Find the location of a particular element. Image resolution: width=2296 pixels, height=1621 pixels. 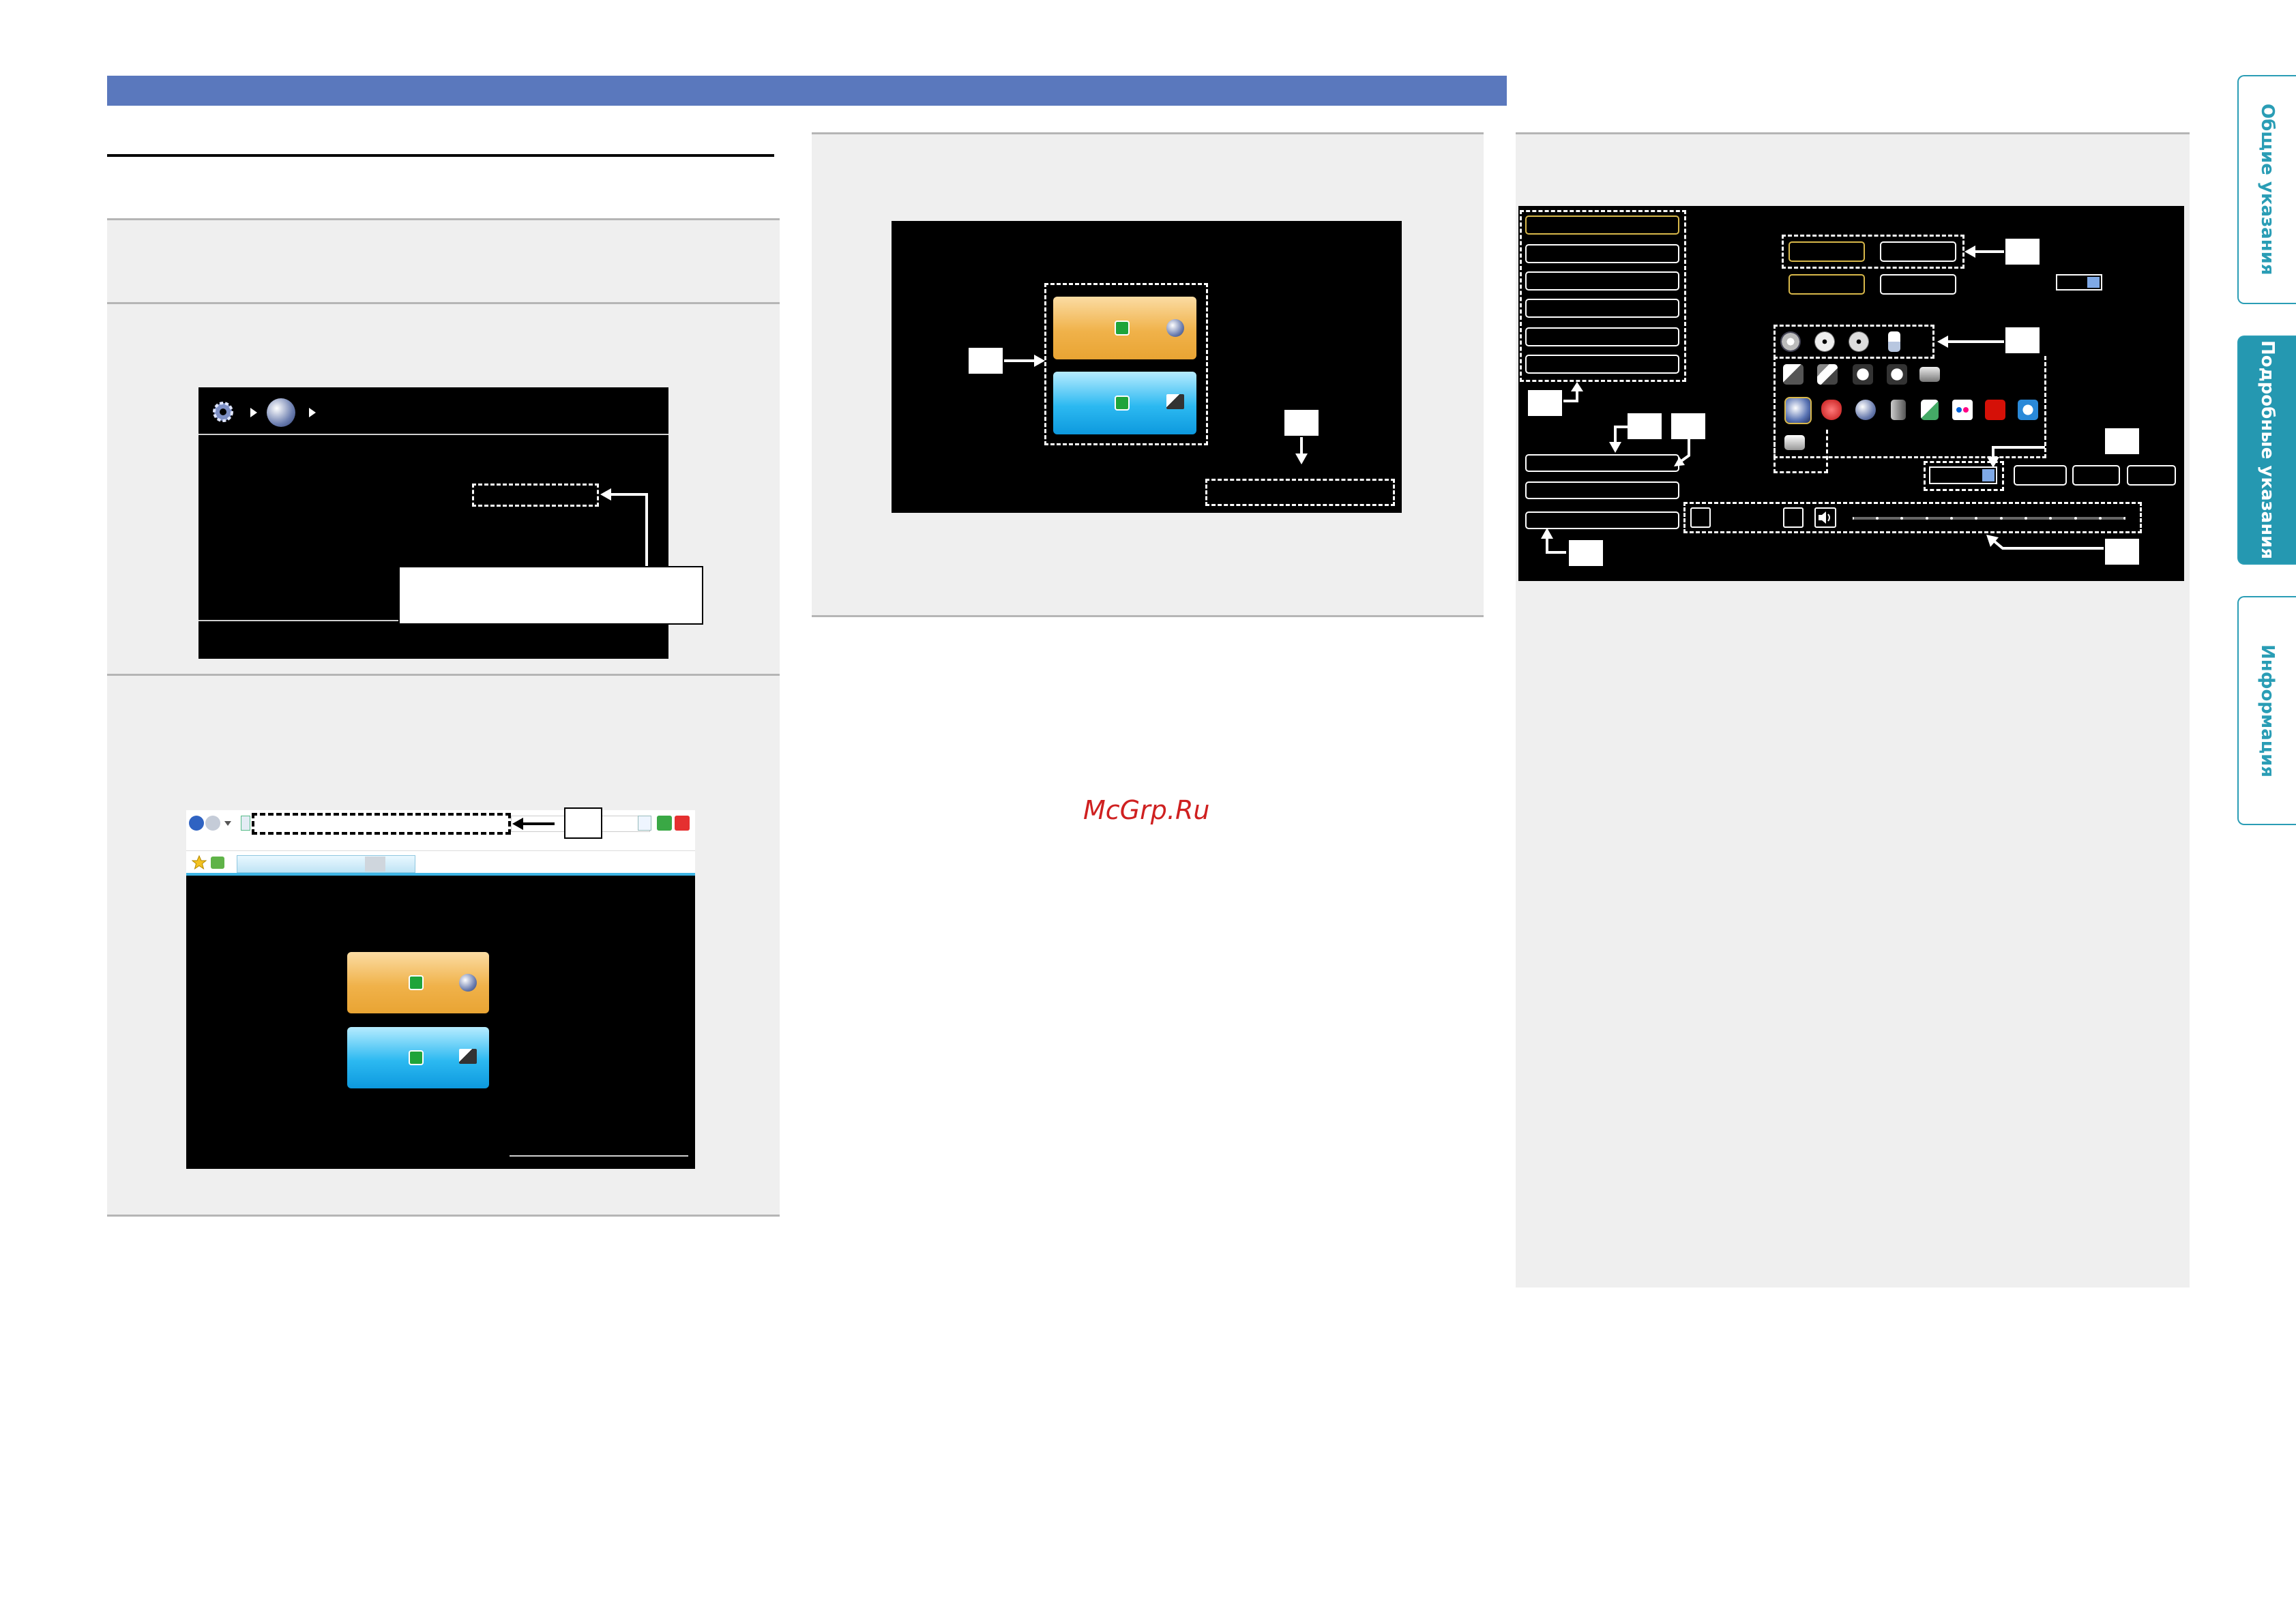

star-icon is located at coordinates (199, 862).